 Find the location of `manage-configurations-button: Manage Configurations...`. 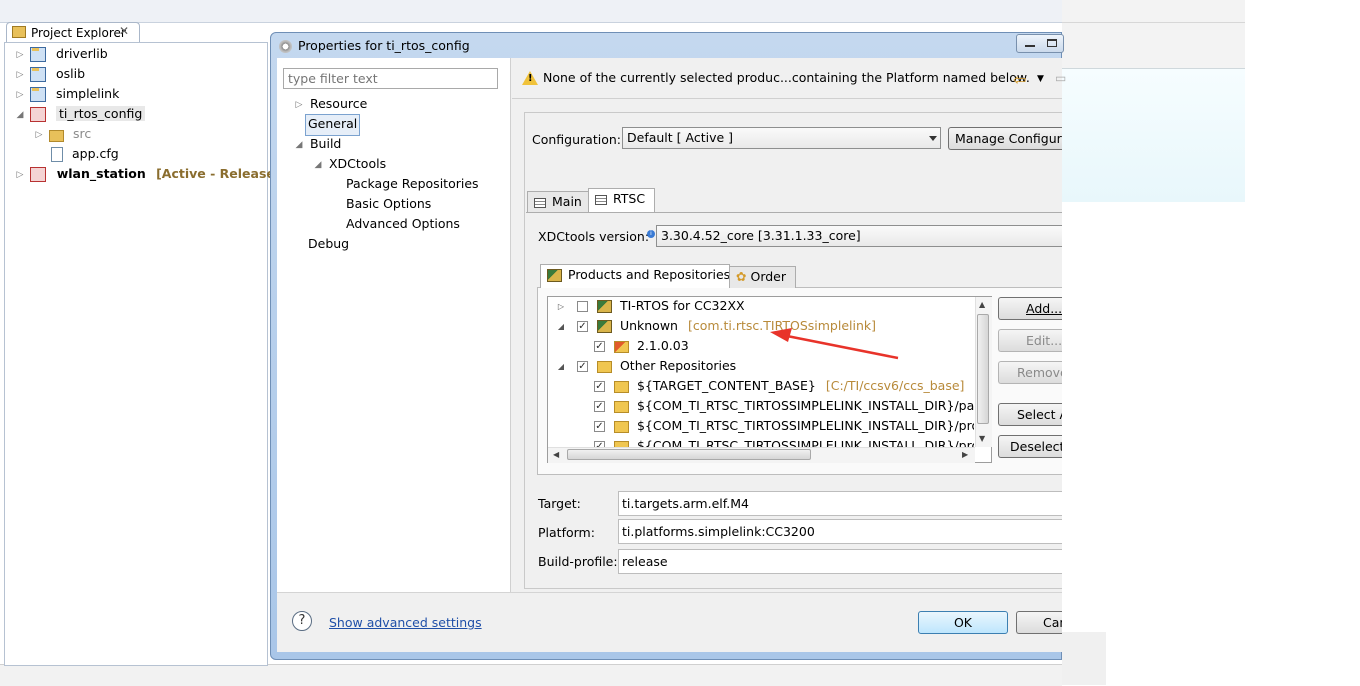

manage-configurations-button: Manage Configurations... is located at coordinates (1005, 138).